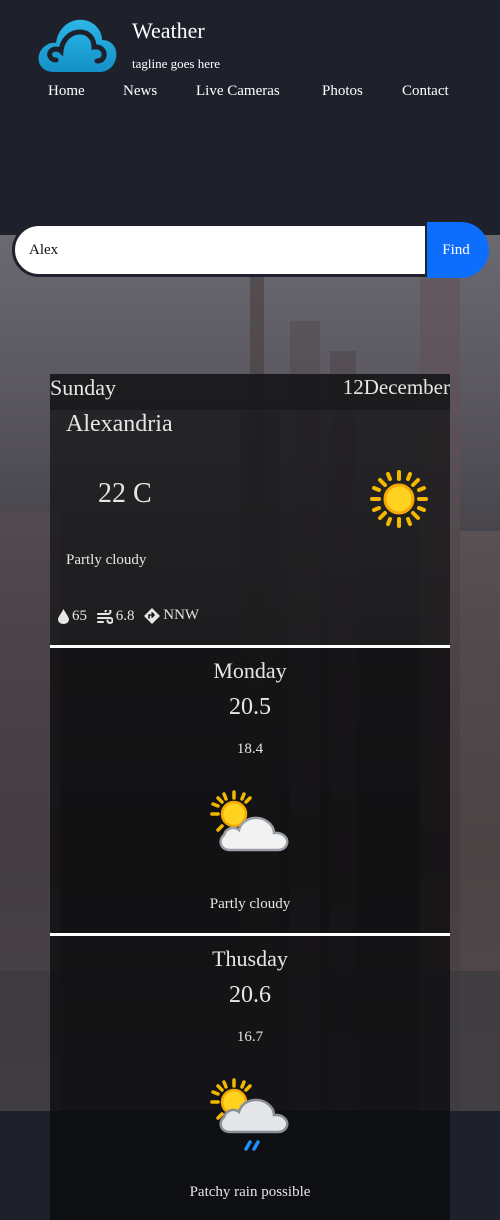 The image size is (500, 1220). I want to click on humidity-value: 65, so click(79, 615).